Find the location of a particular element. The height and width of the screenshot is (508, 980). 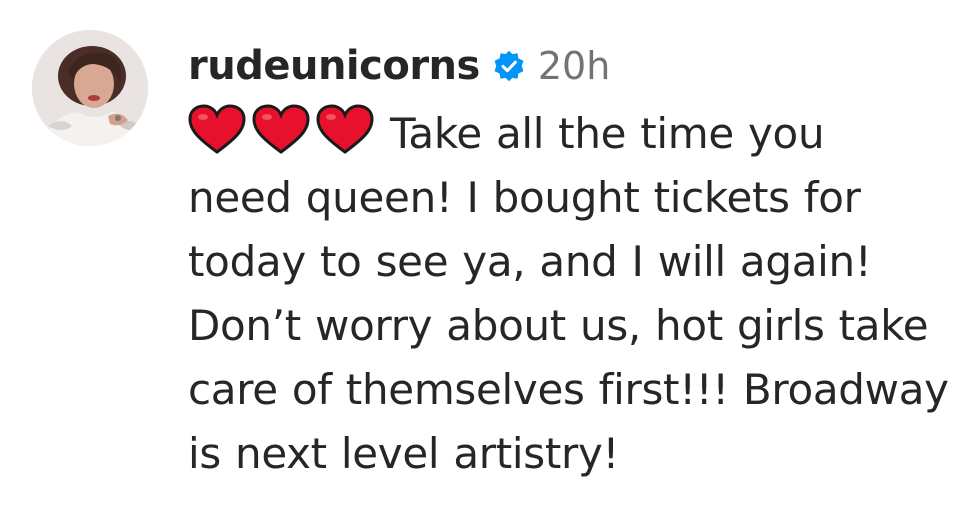

comment-text-line: need queen! I bought tickets for is located at coordinates (524, 197).